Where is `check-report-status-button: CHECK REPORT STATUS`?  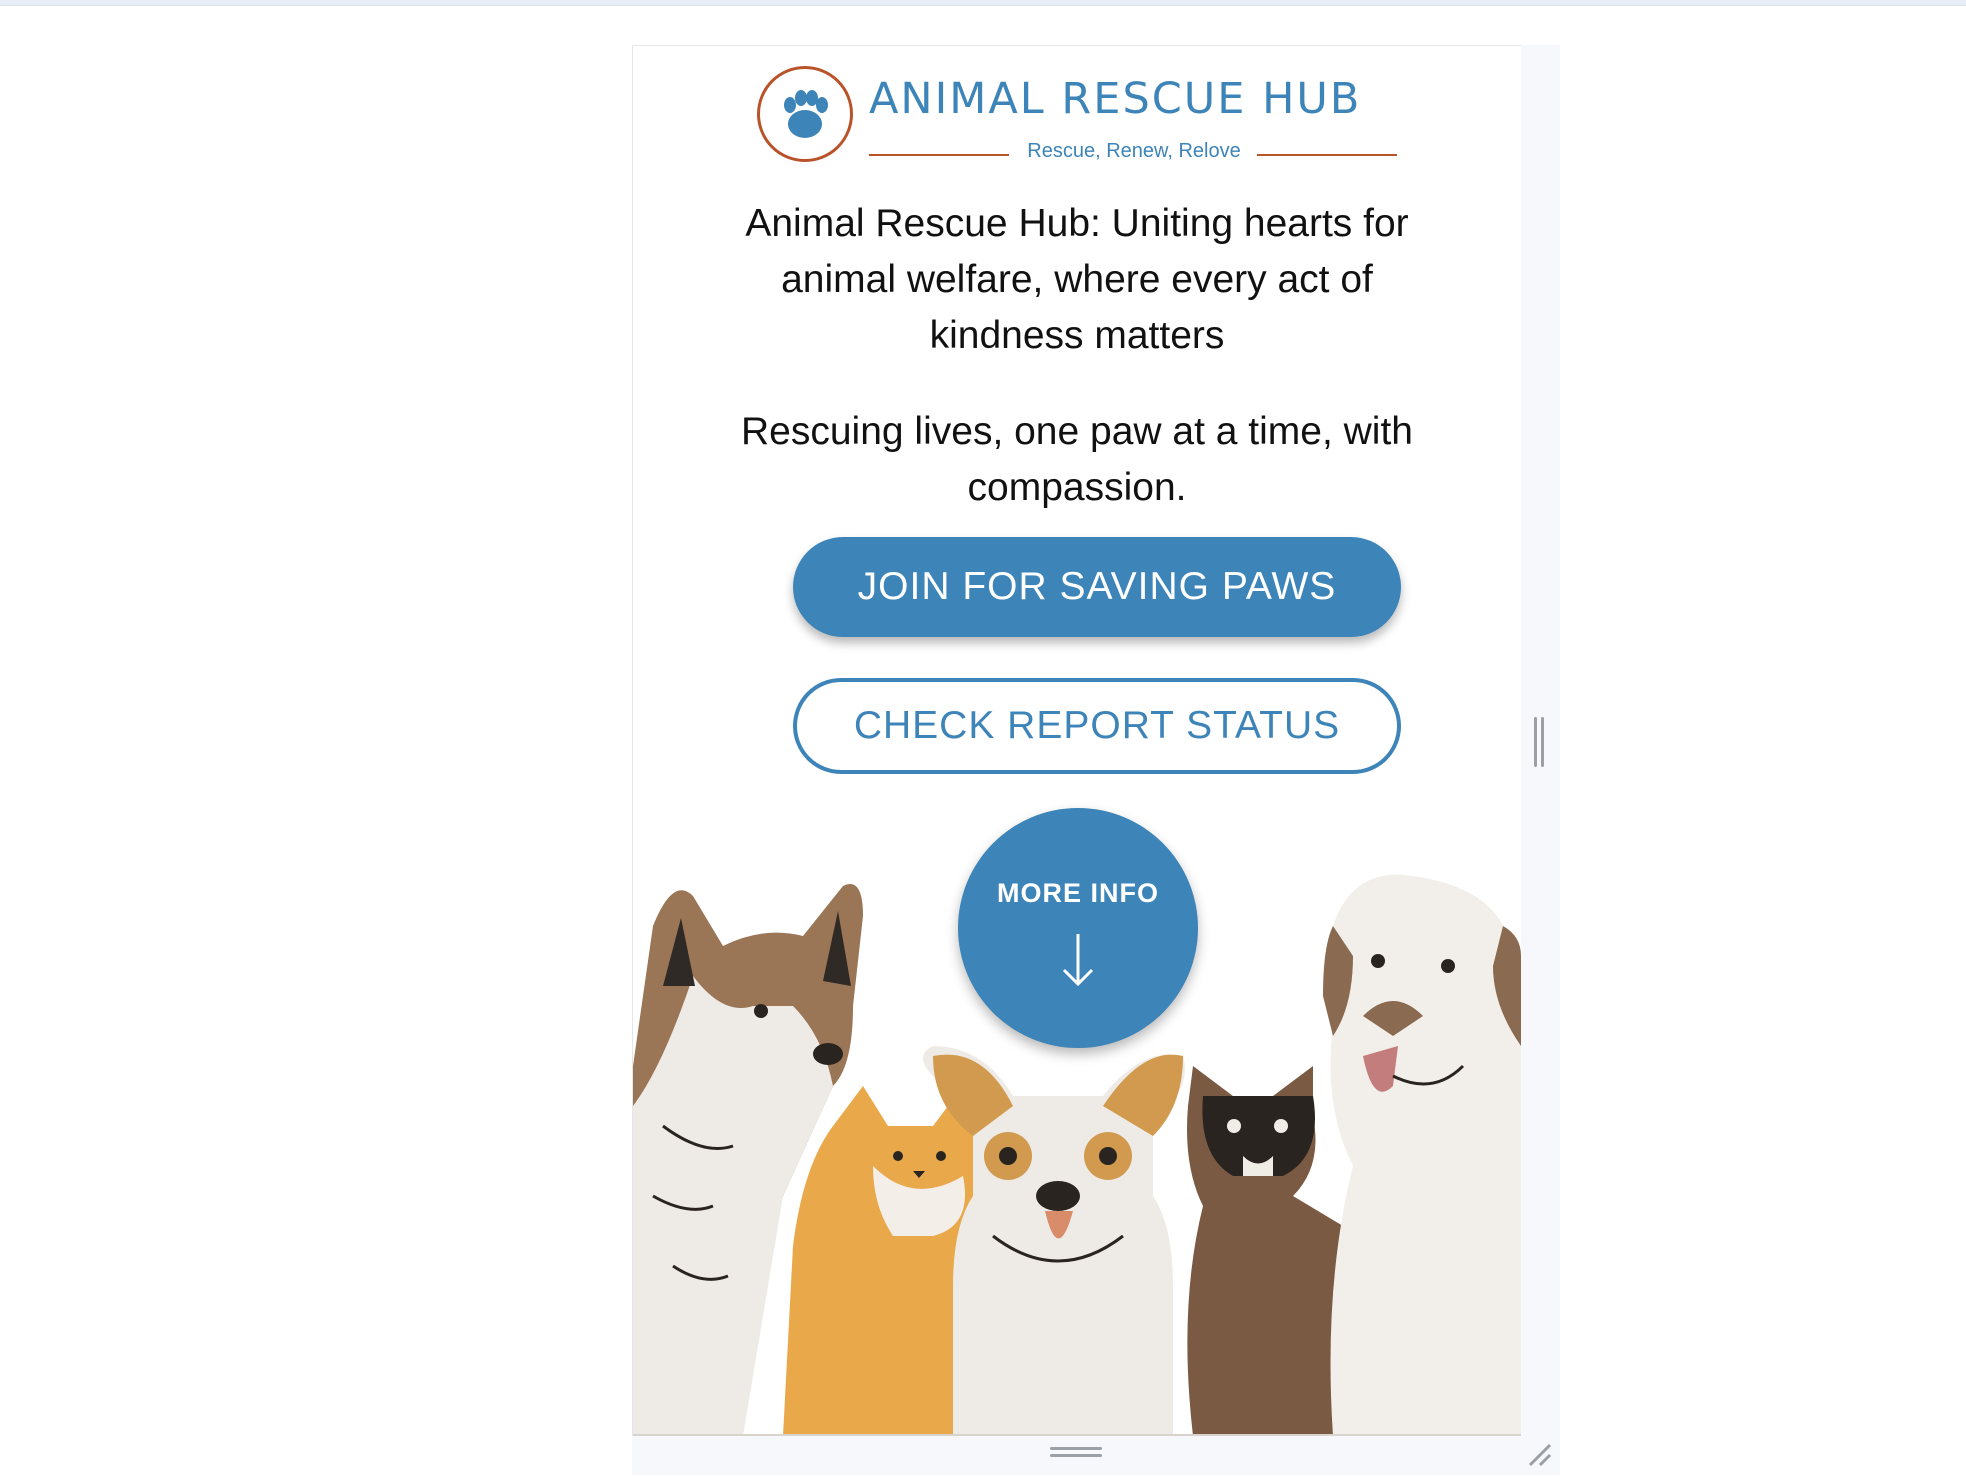
check-report-status-button: CHECK REPORT STATUS is located at coordinates (1097, 726).